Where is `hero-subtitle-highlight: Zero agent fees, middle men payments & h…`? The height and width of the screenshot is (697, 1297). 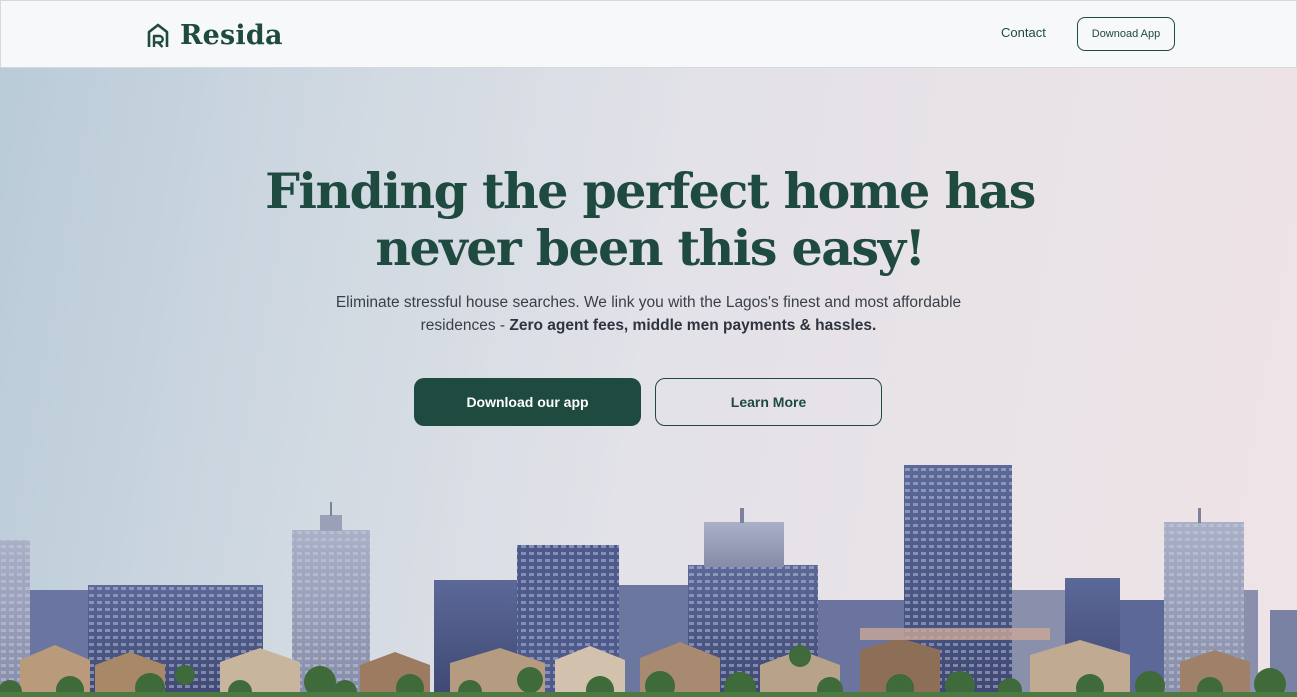
hero-subtitle-highlight: Zero agent fees, middle men payments & h… is located at coordinates (693, 325).